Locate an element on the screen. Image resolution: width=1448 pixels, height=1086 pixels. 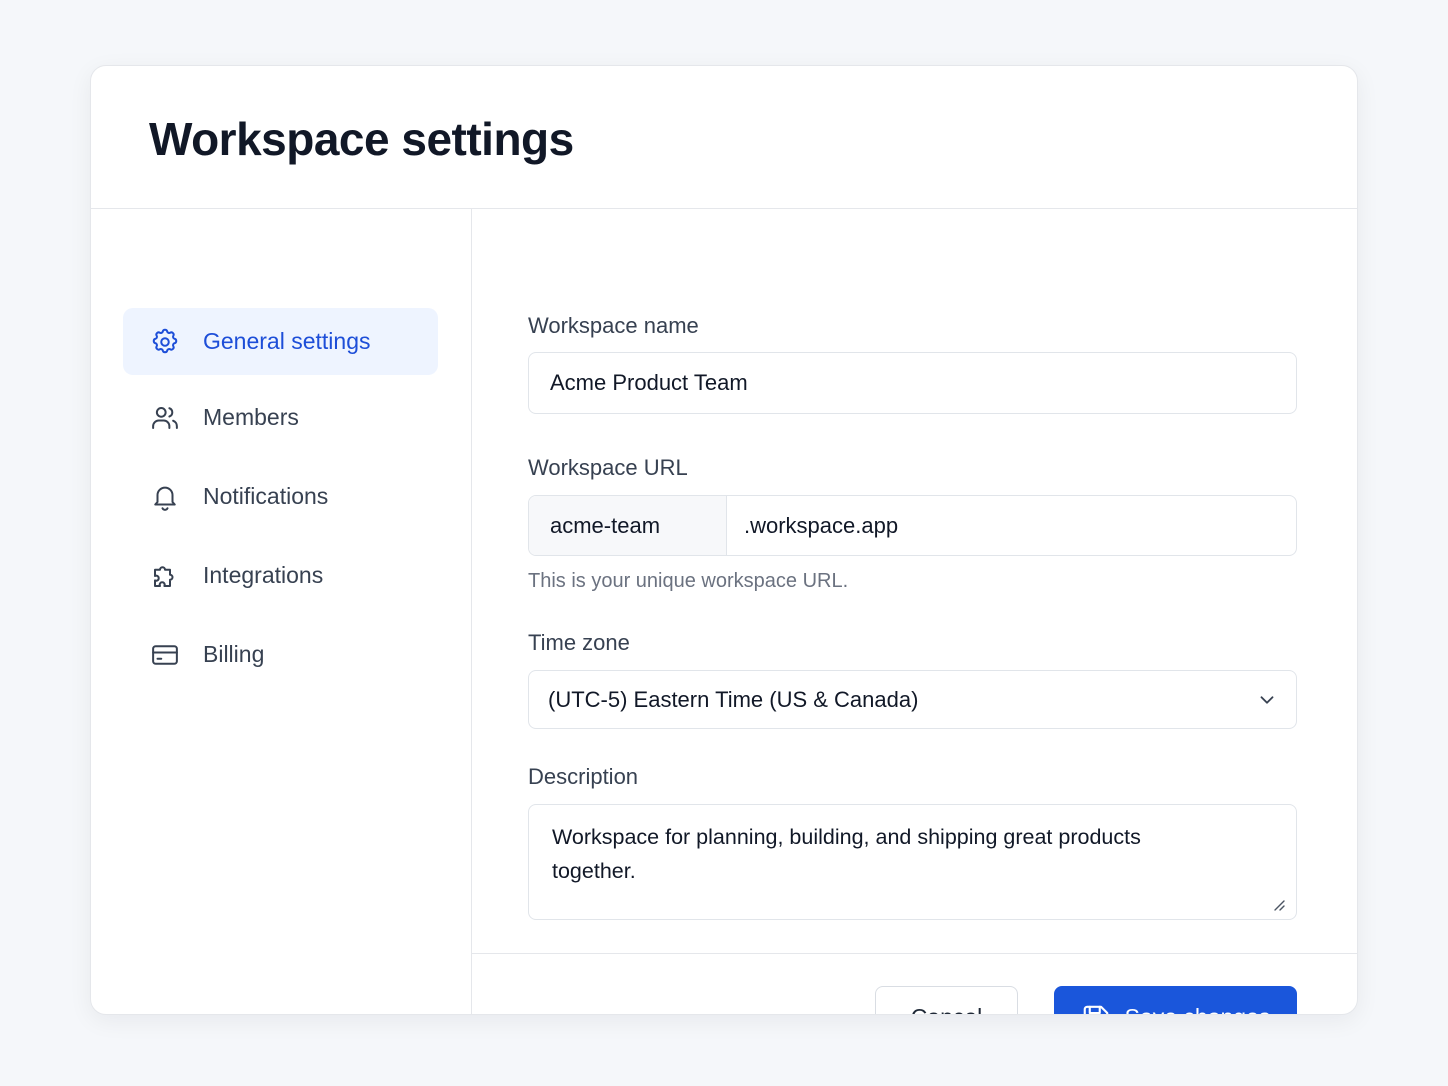
workspace-name-label: Workspace name is located at coordinates (613, 325).